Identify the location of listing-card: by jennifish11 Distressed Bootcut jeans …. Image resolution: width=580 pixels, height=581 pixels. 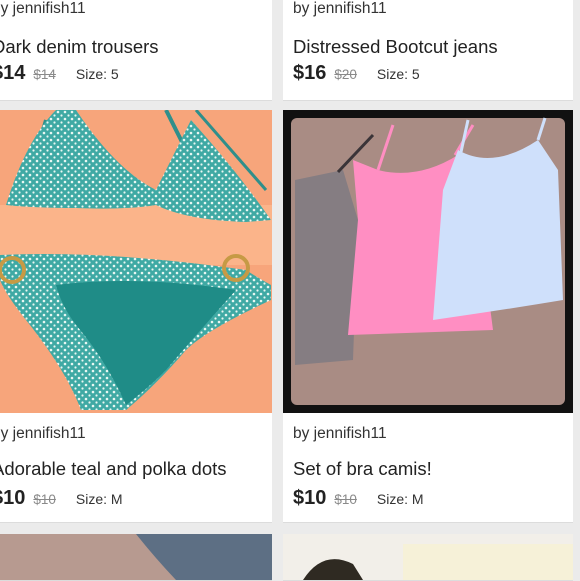
(428, 50).